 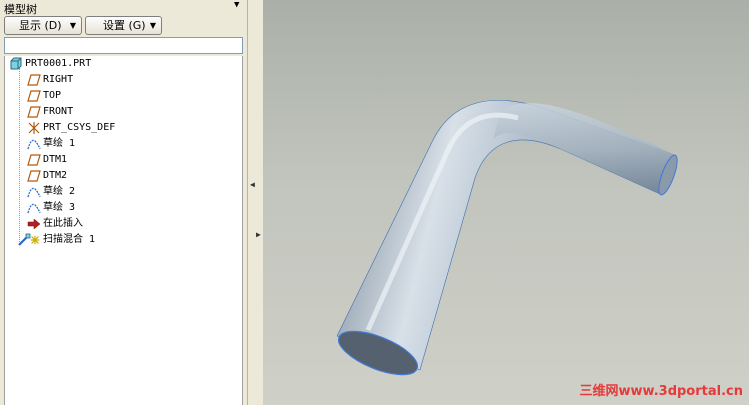 I want to click on tree-item-label: 扫描混合 1, so click(x=69, y=239).